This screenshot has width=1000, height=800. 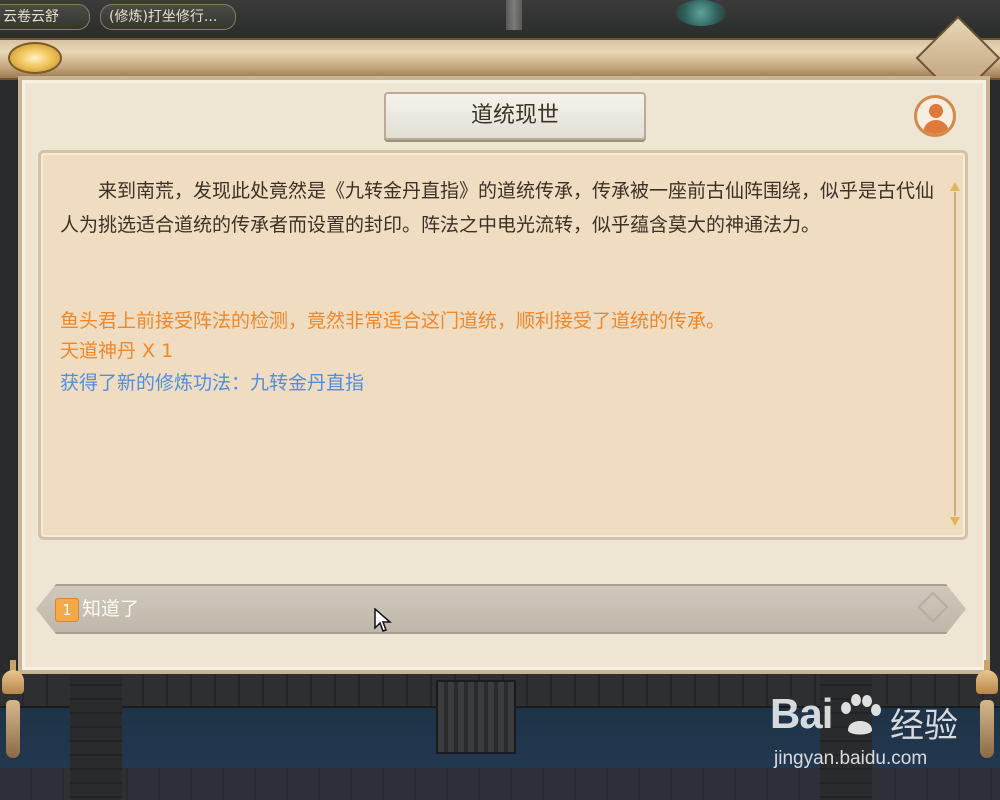 I want to click on scrollbar-track, so click(x=955, y=354).